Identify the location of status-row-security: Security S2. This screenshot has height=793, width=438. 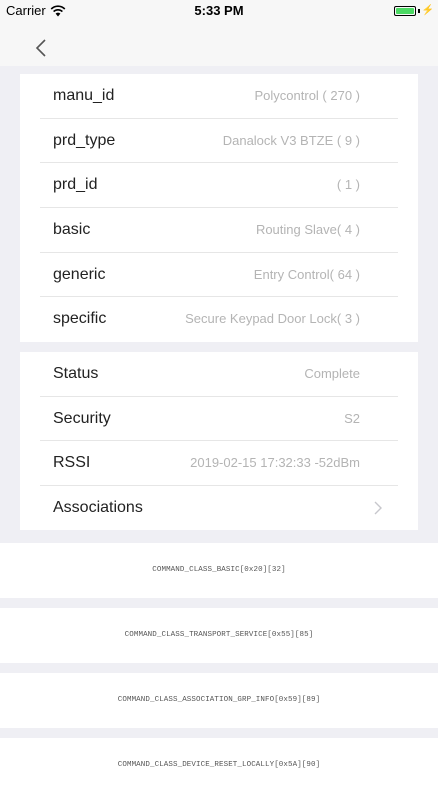
(219, 419).